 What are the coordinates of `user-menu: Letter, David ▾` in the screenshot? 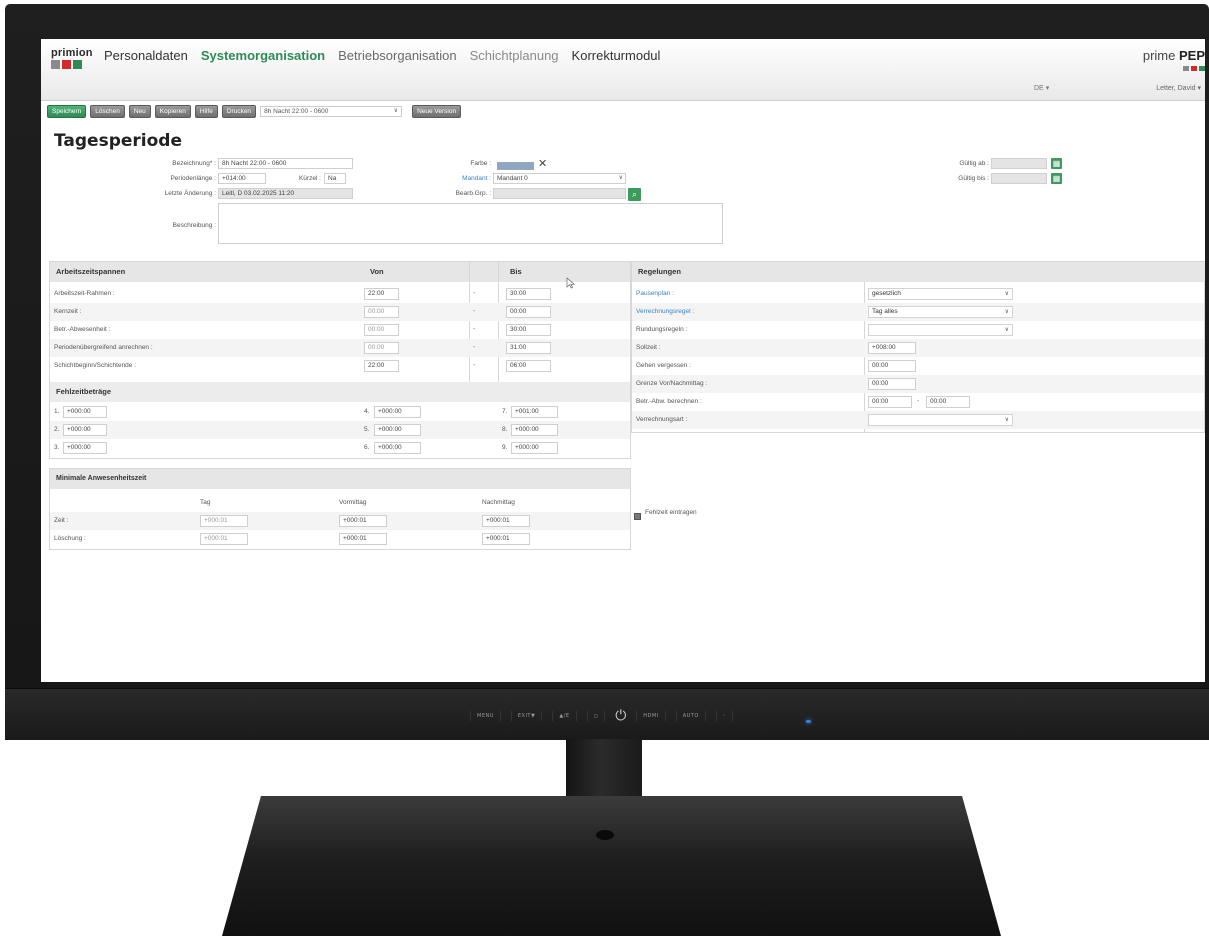 It's located at (1178, 88).